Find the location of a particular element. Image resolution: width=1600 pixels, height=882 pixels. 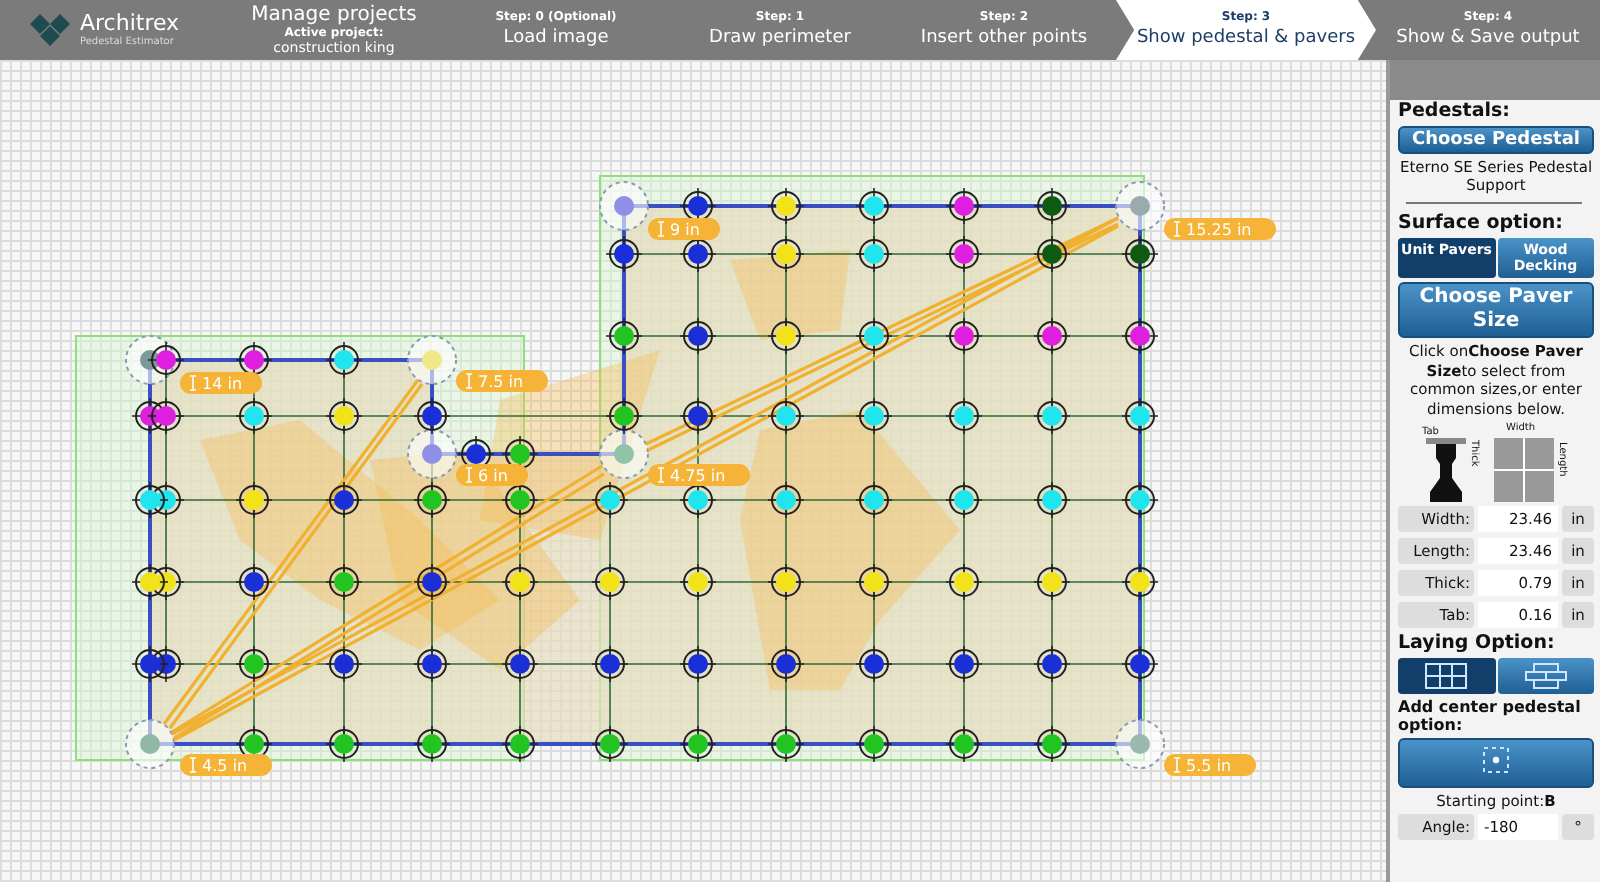

center-pedestal-heading: Add center pedestal option: is located at coordinates (1490, 716).